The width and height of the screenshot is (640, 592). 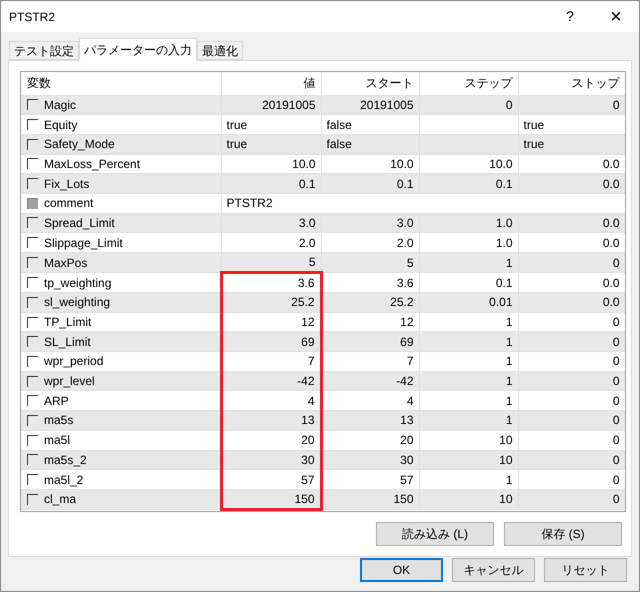 What do you see at coordinates (78, 282) in the screenshot?
I see `parameter-name: tp_weighting` at bounding box center [78, 282].